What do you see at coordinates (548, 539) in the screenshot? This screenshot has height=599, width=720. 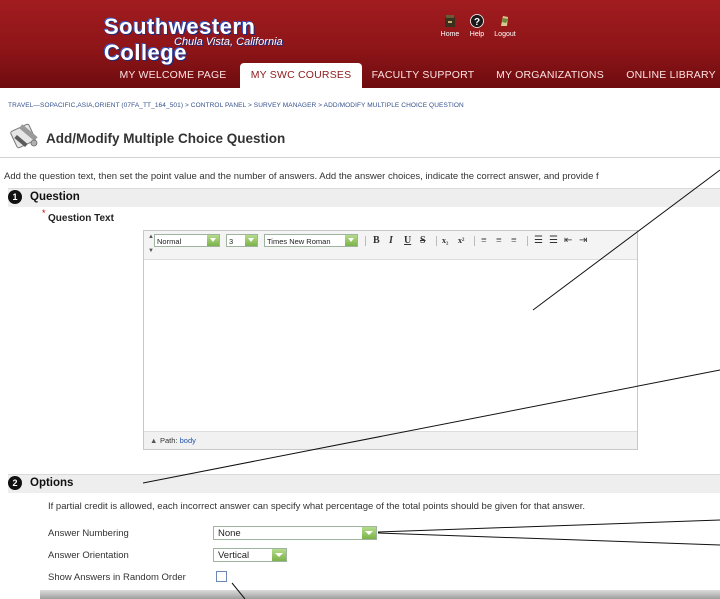 I see `callout-line-orientation` at bounding box center [548, 539].